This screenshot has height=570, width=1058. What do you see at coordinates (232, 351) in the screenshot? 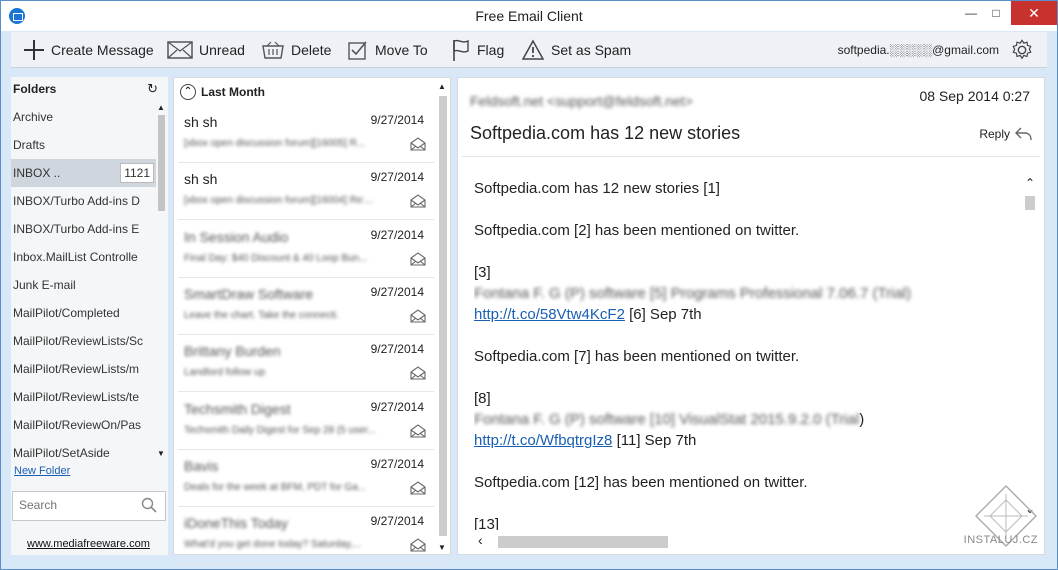
I see `message-sender: Brittany Burden` at bounding box center [232, 351].